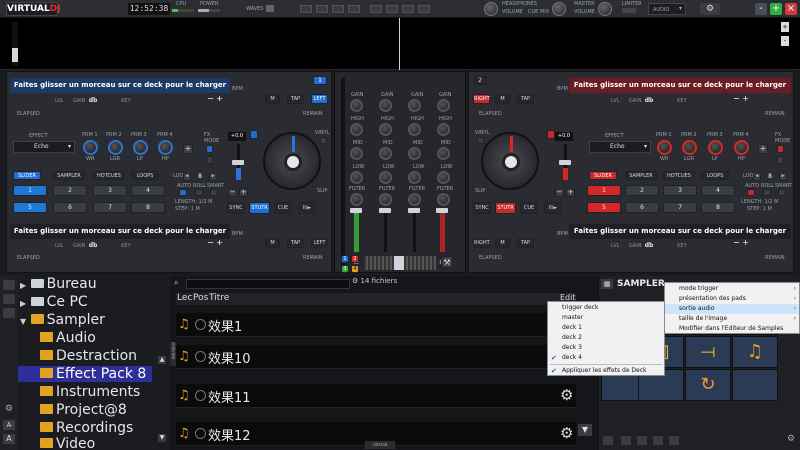 The width and height of the screenshot is (800, 450). What do you see at coordinates (767, 192) in the screenshot?
I see `deck-2-roll-toggle` at bounding box center [767, 192].